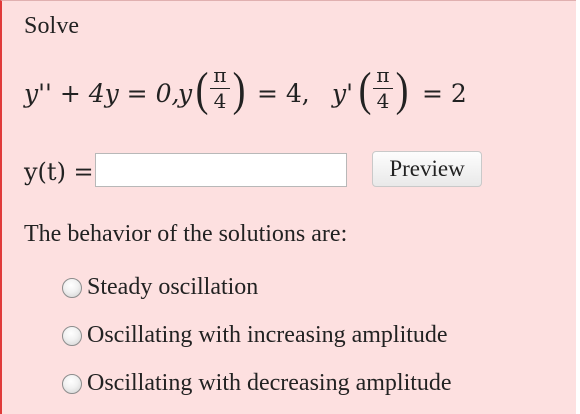 This screenshot has width=580, height=414. What do you see at coordinates (383, 101) in the screenshot?
I see `condition-2-denominator: 4` at bounding box center [383, 101].